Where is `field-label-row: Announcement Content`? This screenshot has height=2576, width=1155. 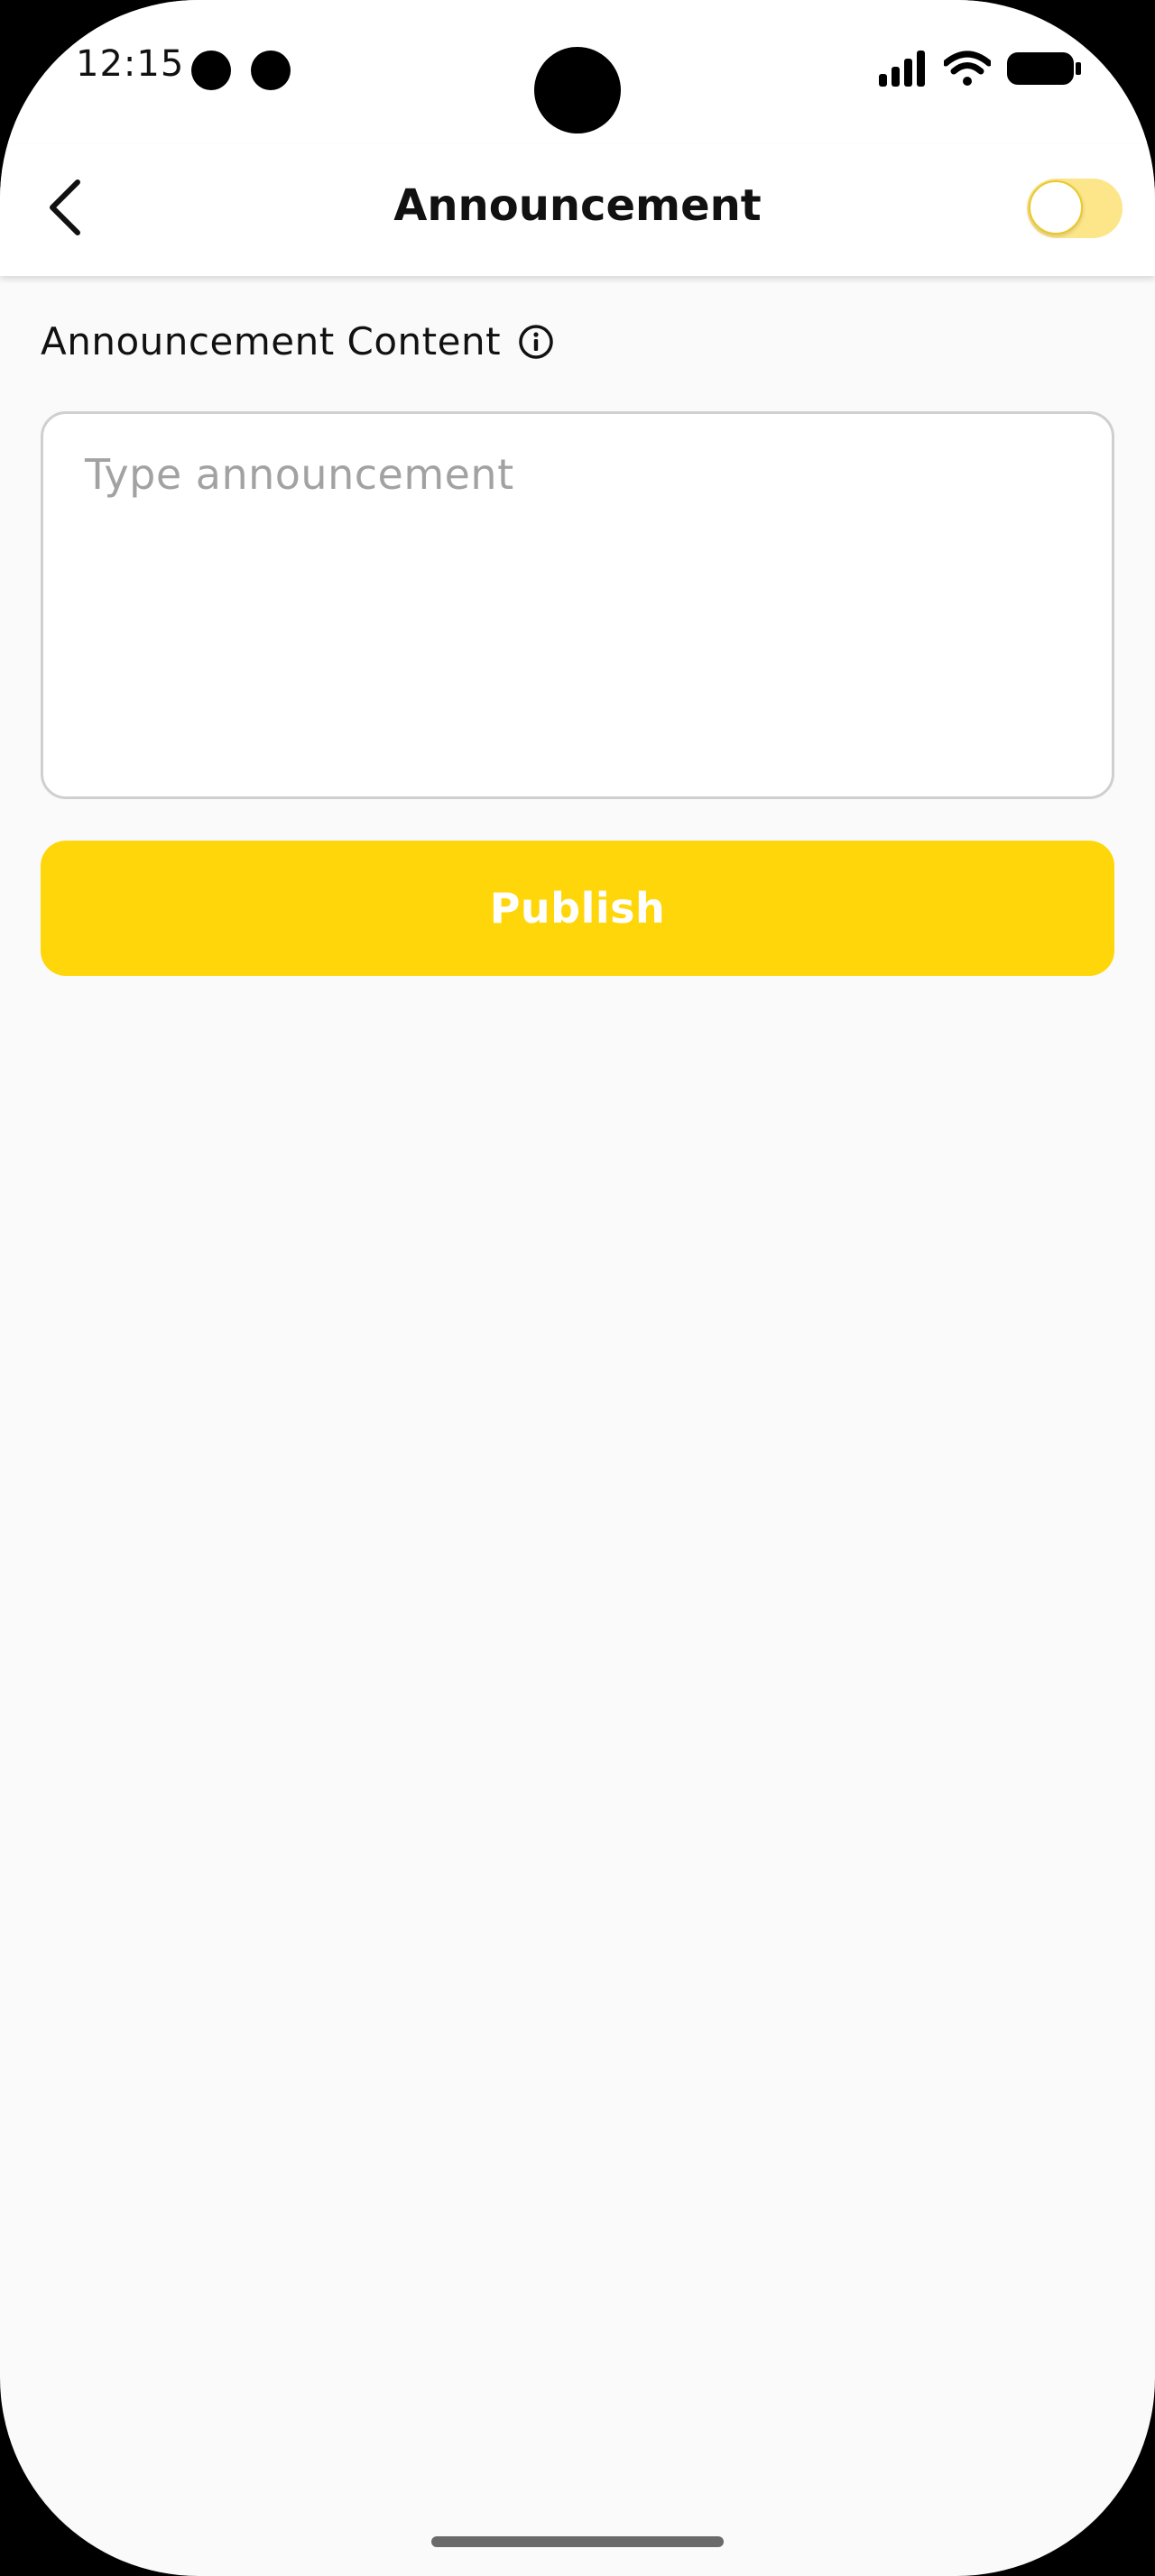 field-label-row: Announcement Content is located at coordinates (298, 341).